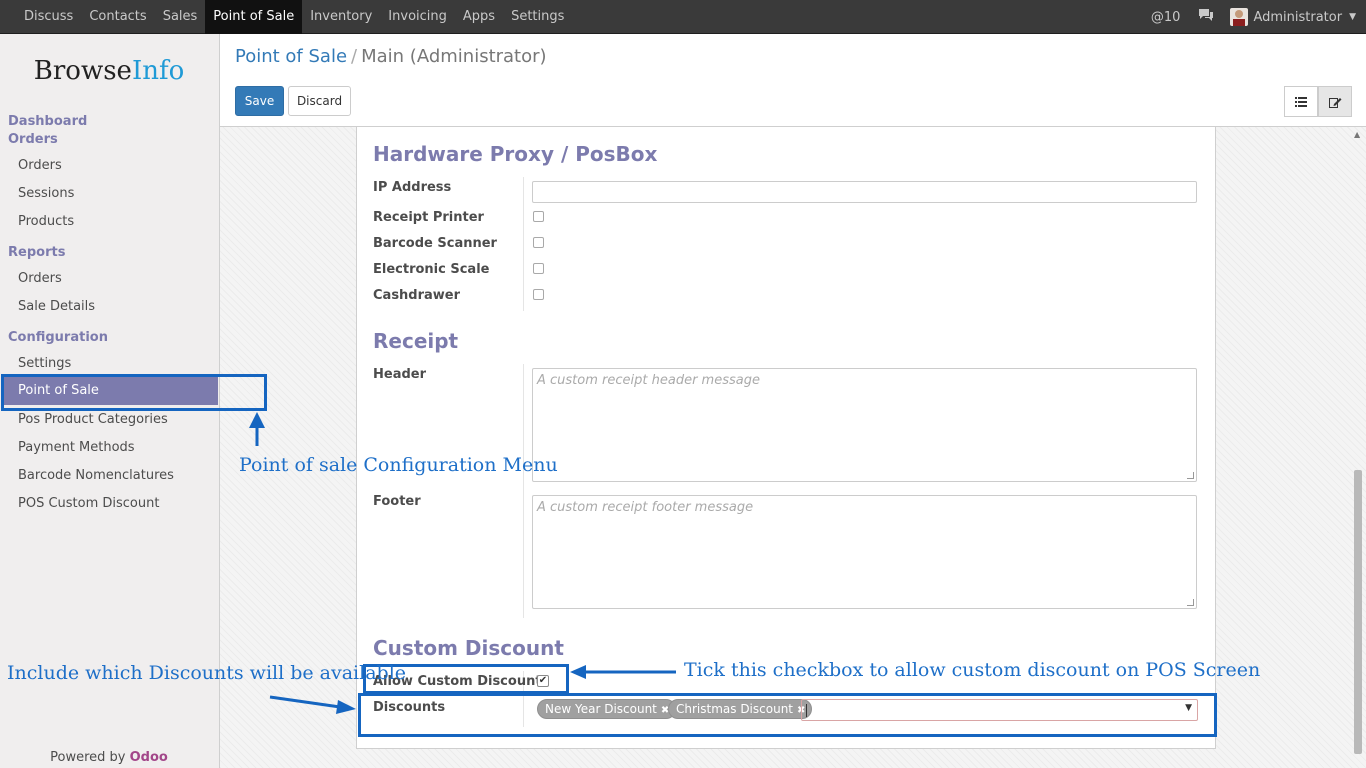  I want to click on sidebar-item-pos-custom-discount: POS Custom Discount, so click(88, 503).